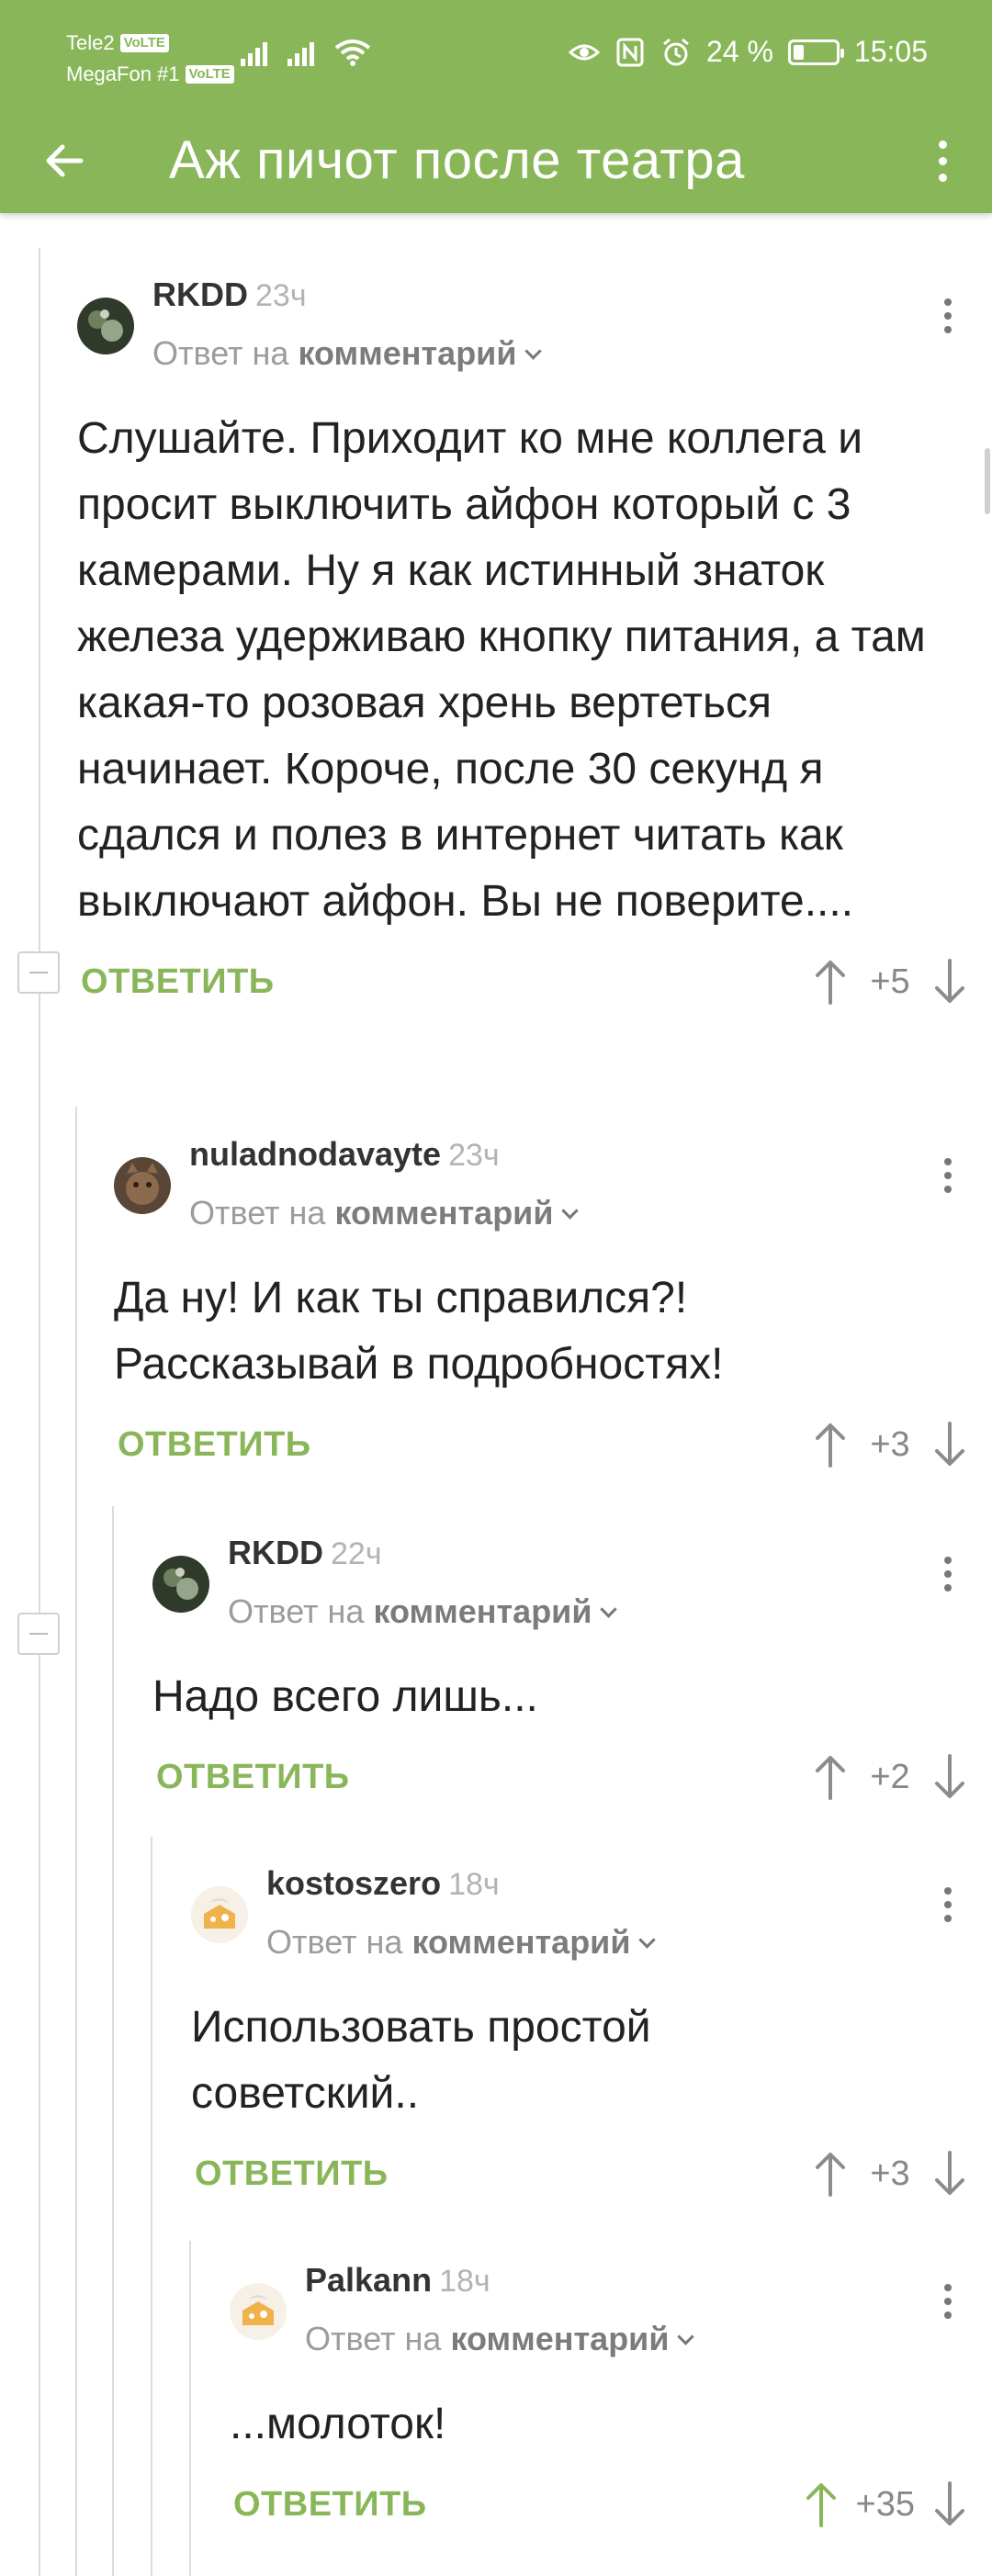  I want to click on scrollbar, so click(987, 481).